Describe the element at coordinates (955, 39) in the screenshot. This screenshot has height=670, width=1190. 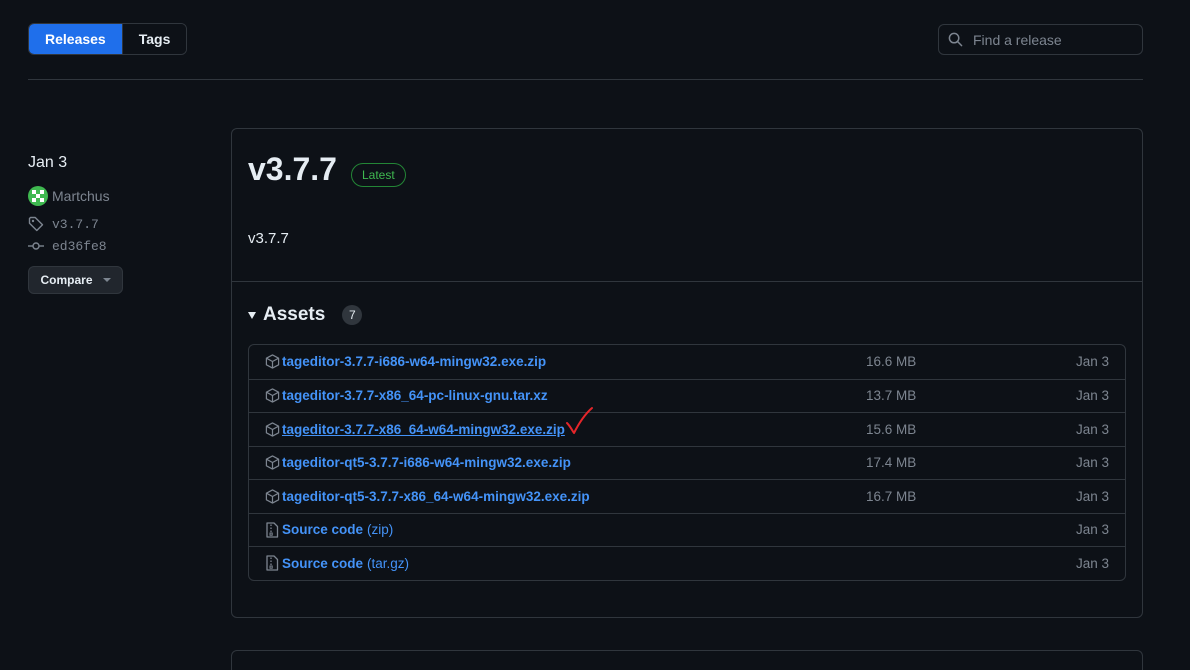
I see `search-icon` at that location.